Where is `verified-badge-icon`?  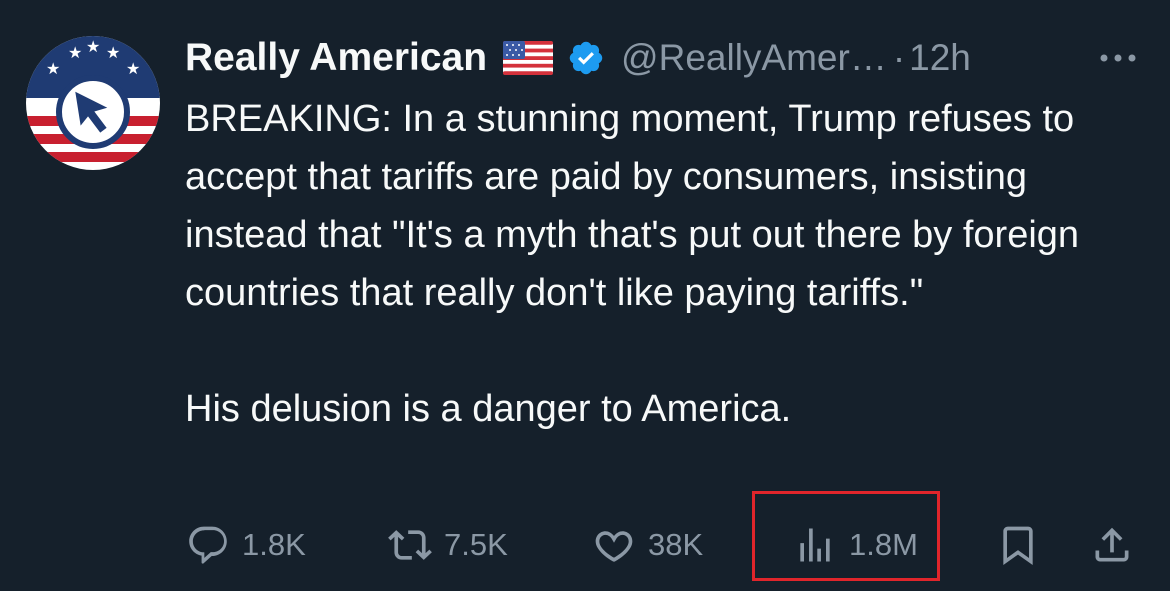 verified-badge-icon is located at coordinates (586, 58).